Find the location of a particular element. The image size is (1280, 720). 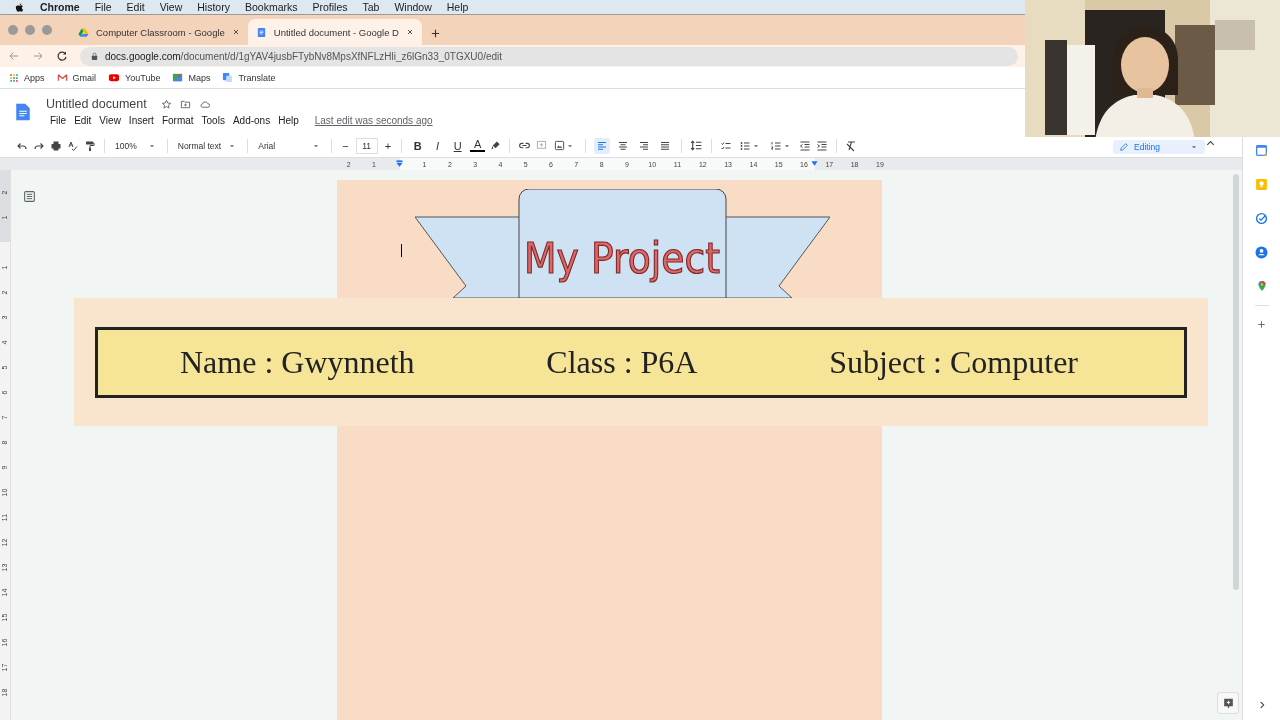

envelope-icon is located at coordinates (62, 77).